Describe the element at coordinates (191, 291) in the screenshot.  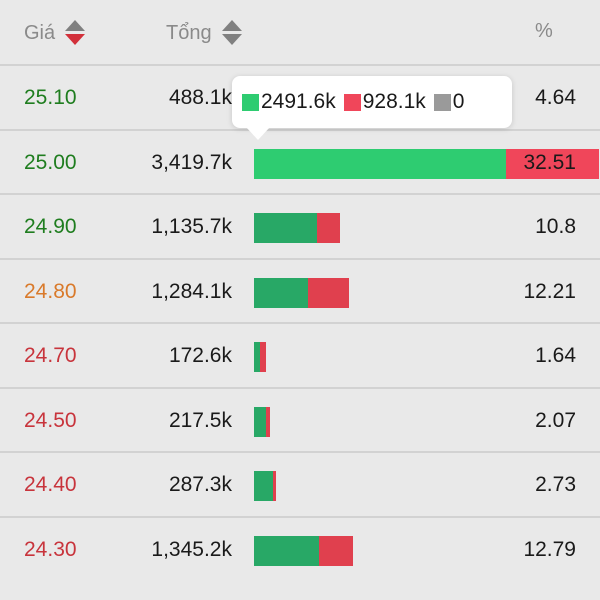
I see `total-volume-cell: 1,284.1k` at that location.